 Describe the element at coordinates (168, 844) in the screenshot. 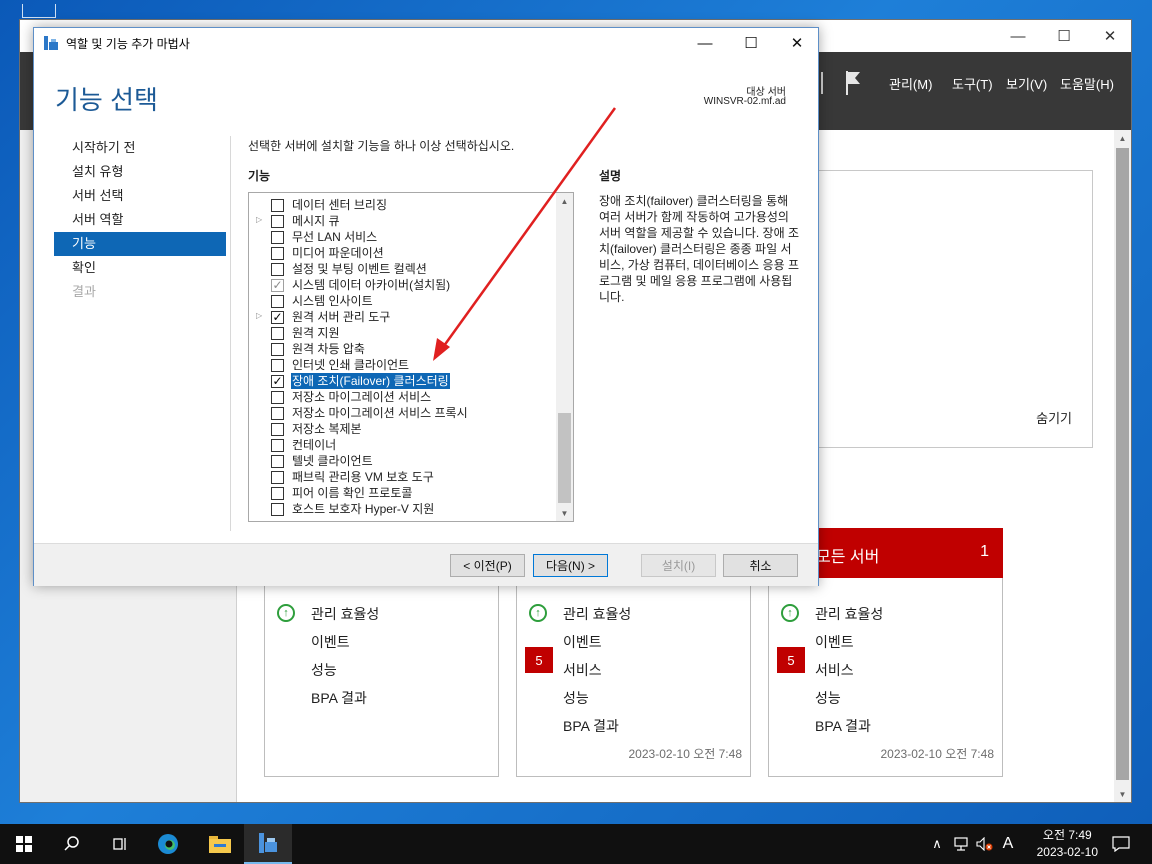

I see `edge-browser-icon` at that location.